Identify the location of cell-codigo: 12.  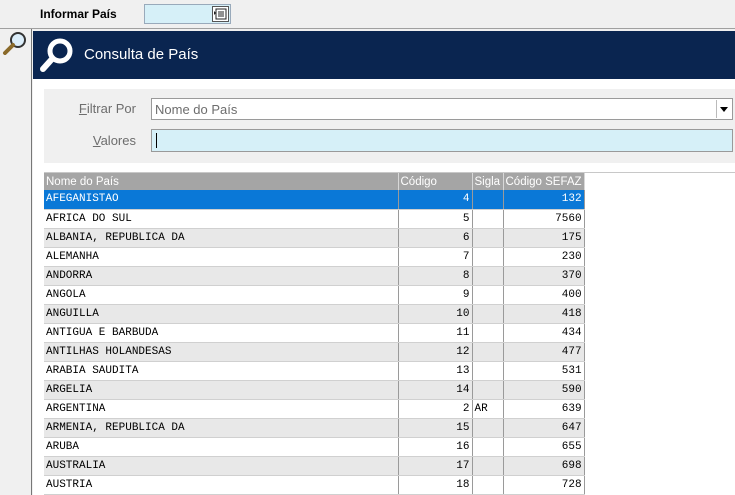
(435, 352).